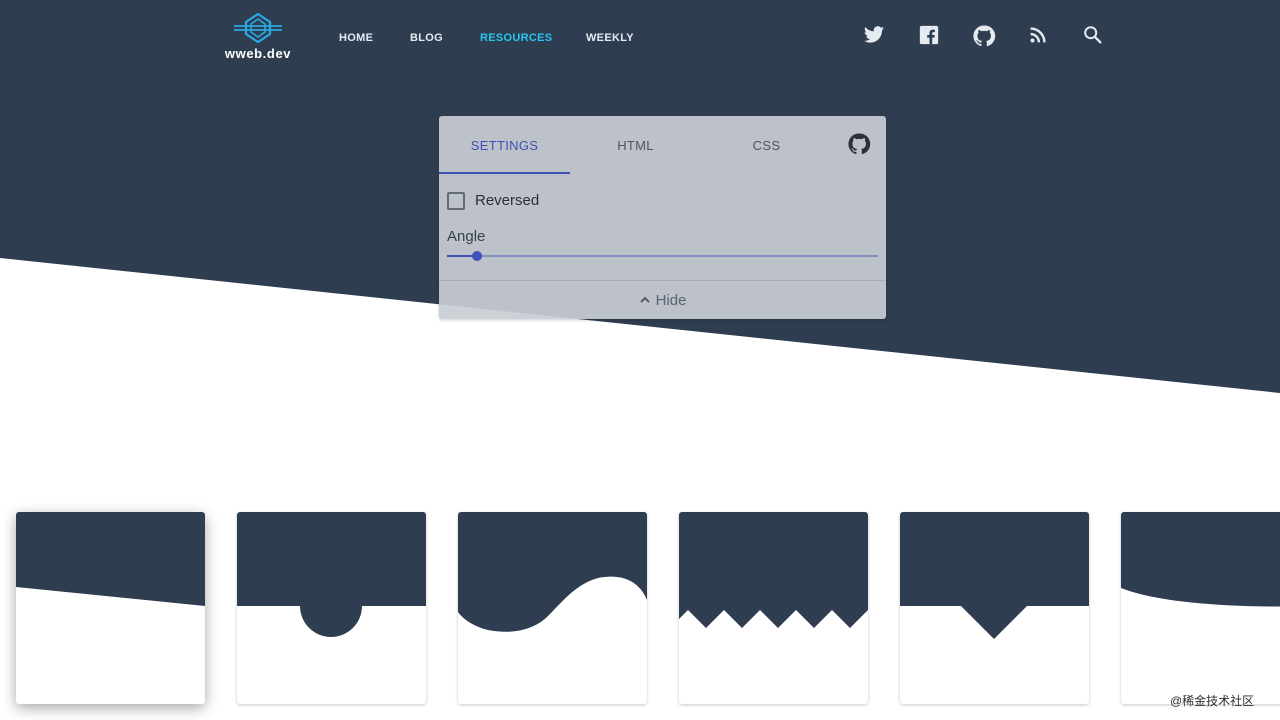 The height and width of the screenshot is (720, 1280). What do you see at coordinates (477, 256) in the screenshot?
I see `angle-slider-thumb` at bounding box center [477, 256].